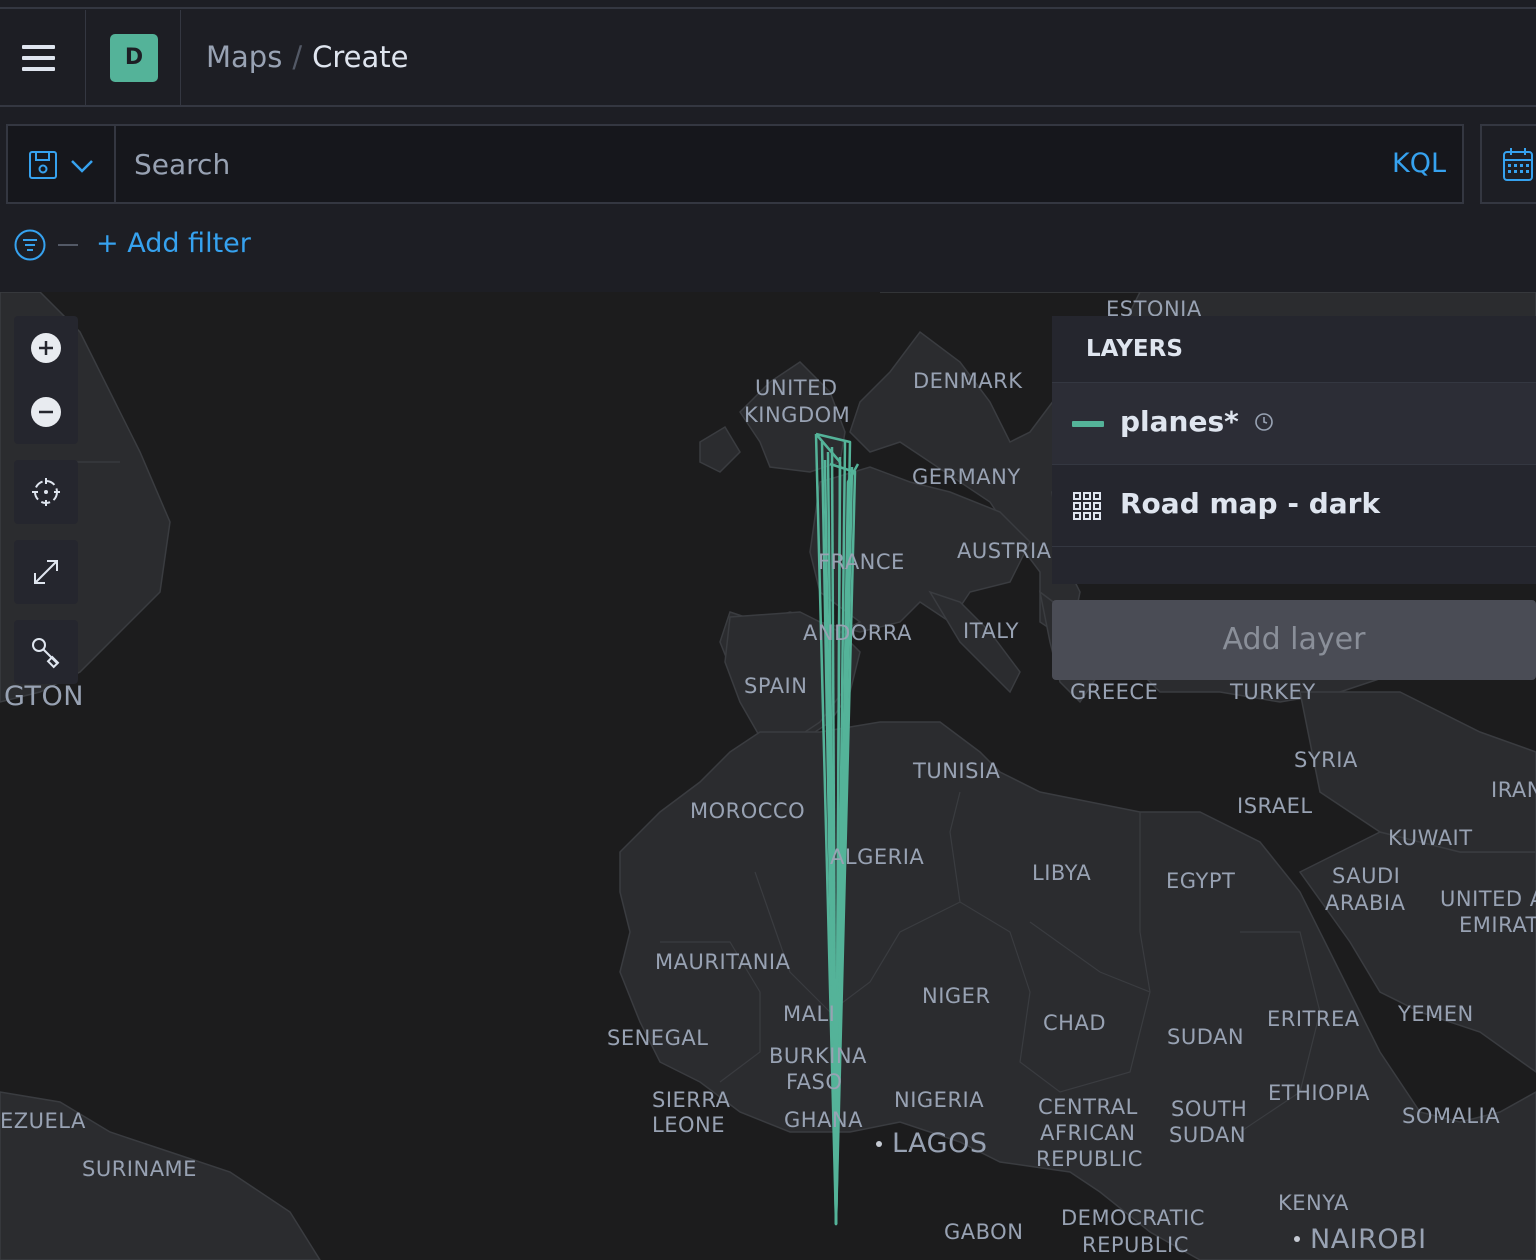 The width and height of the screenshot is (1536, 1260). I want to click on app-header: D Maps / Create, so click(768, 58).